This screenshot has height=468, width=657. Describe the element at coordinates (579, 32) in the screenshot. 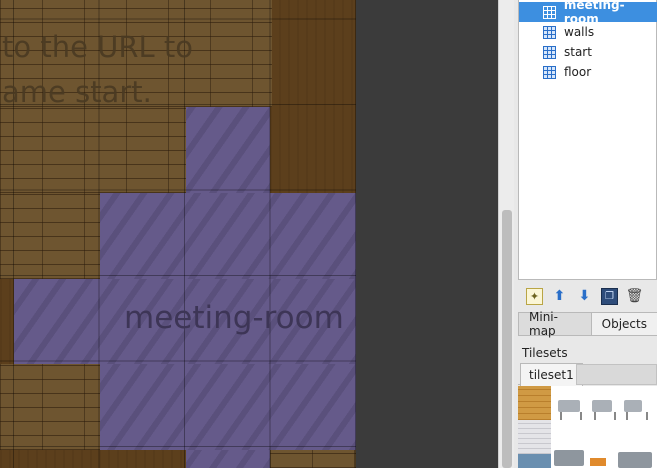

I see `layer-label: walls` at that location.